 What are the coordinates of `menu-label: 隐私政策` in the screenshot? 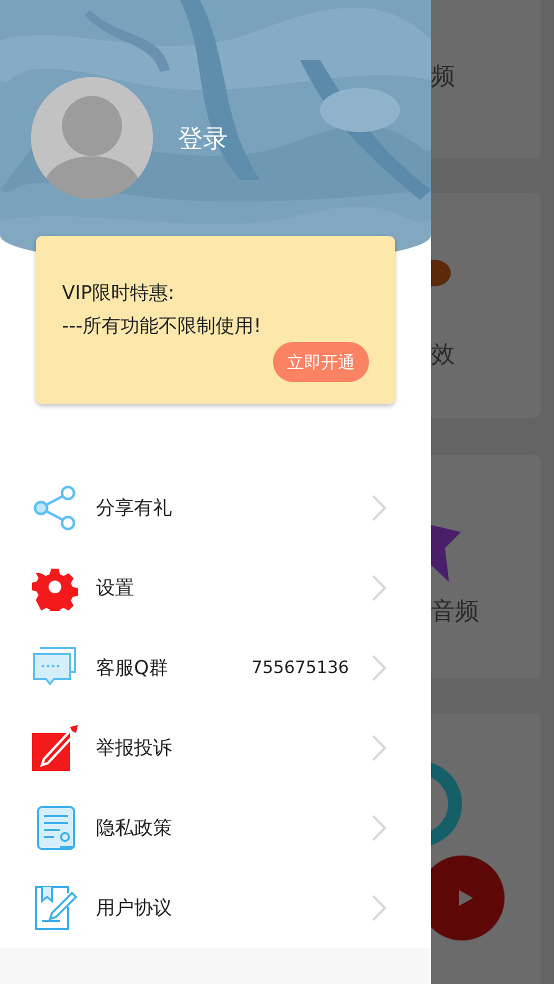 It's located at (134, 829).